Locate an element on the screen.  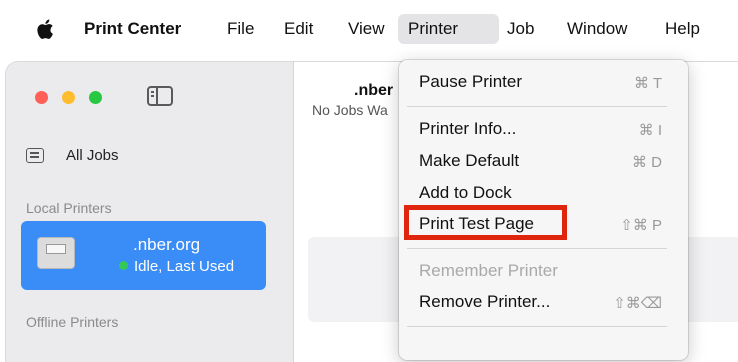
printer-status: Idle, Last Used is located at coordinates (176, 266).